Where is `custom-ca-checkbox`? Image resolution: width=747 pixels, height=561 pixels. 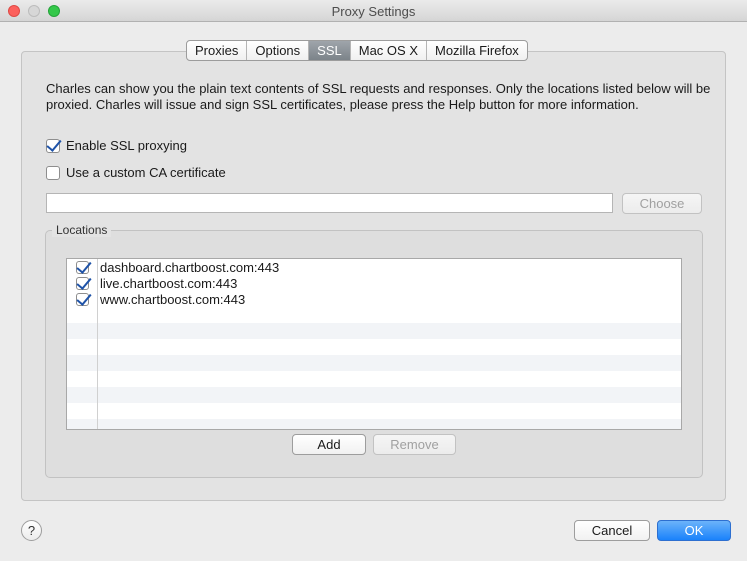
custom-ca-checkbox is located at coordinates (53, 172).